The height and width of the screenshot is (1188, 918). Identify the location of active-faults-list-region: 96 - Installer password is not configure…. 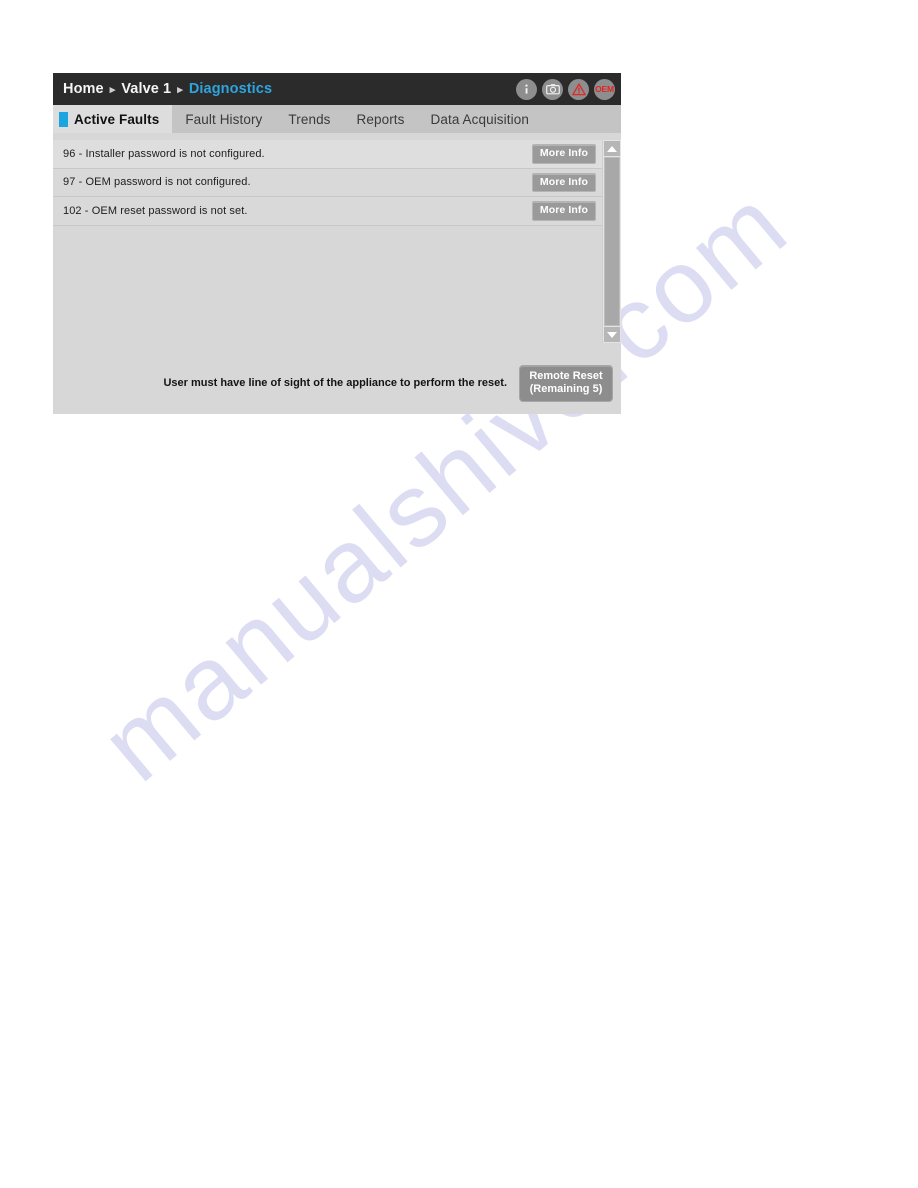
(337, 241).